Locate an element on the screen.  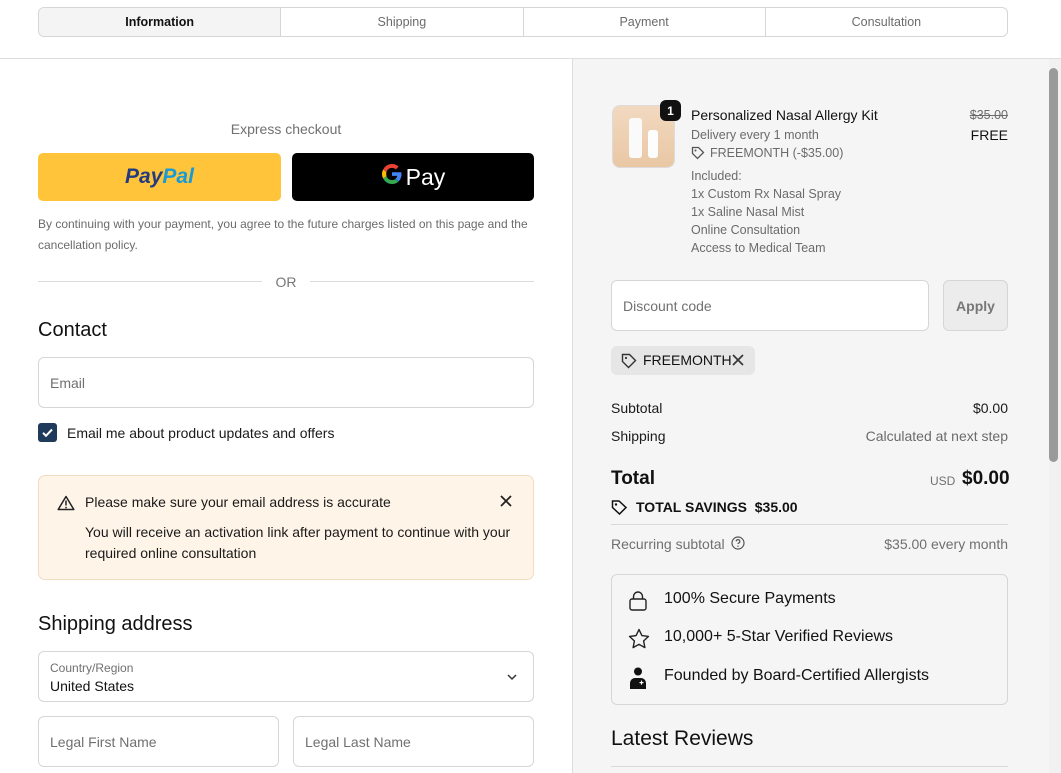
lock-icon is located at coordinates (638, 603).